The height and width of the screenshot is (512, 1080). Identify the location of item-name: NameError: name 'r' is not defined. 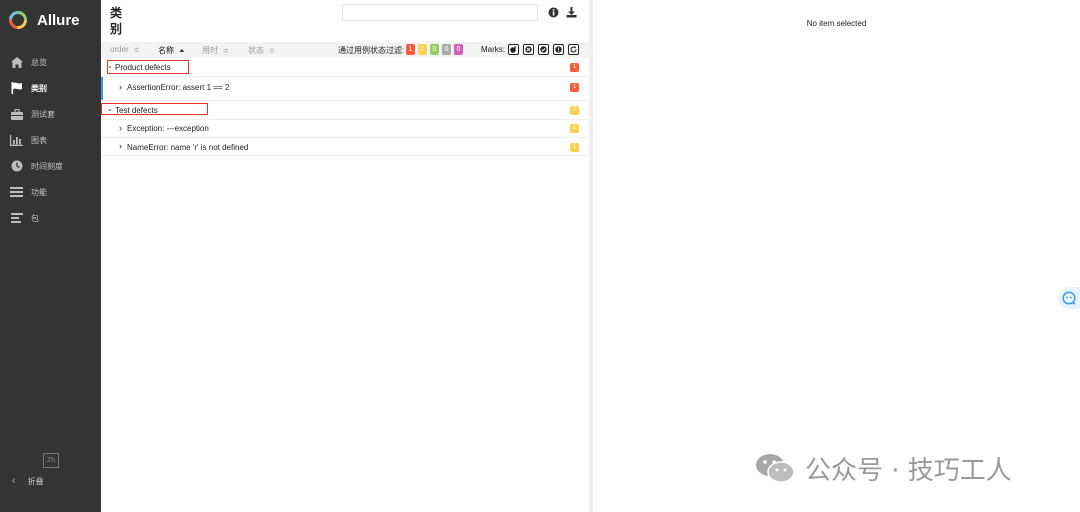
(188, 147).